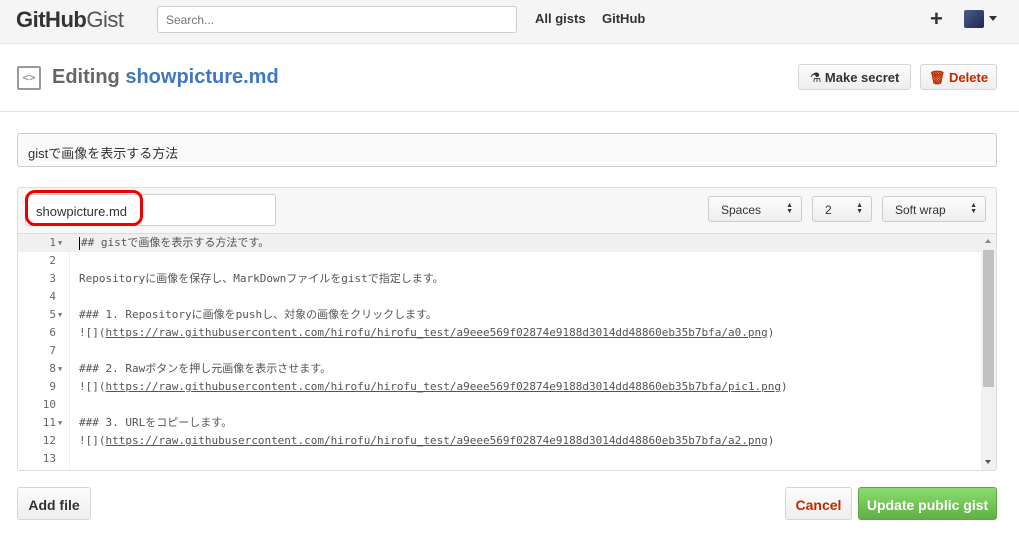  Describe the element at coordinates (52, 350) in the screenshot. I see `line-number: 7` at that location.